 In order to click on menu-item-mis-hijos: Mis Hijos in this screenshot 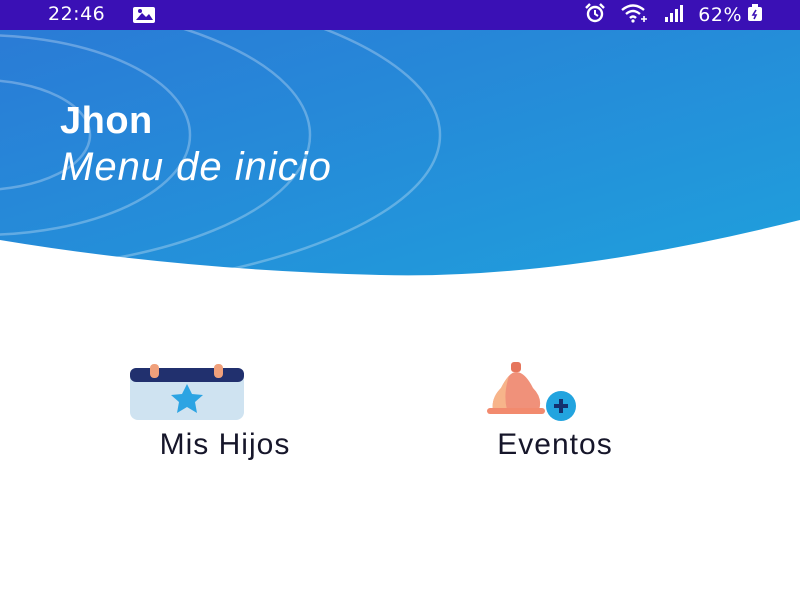, I will do `click(225, 413)`.